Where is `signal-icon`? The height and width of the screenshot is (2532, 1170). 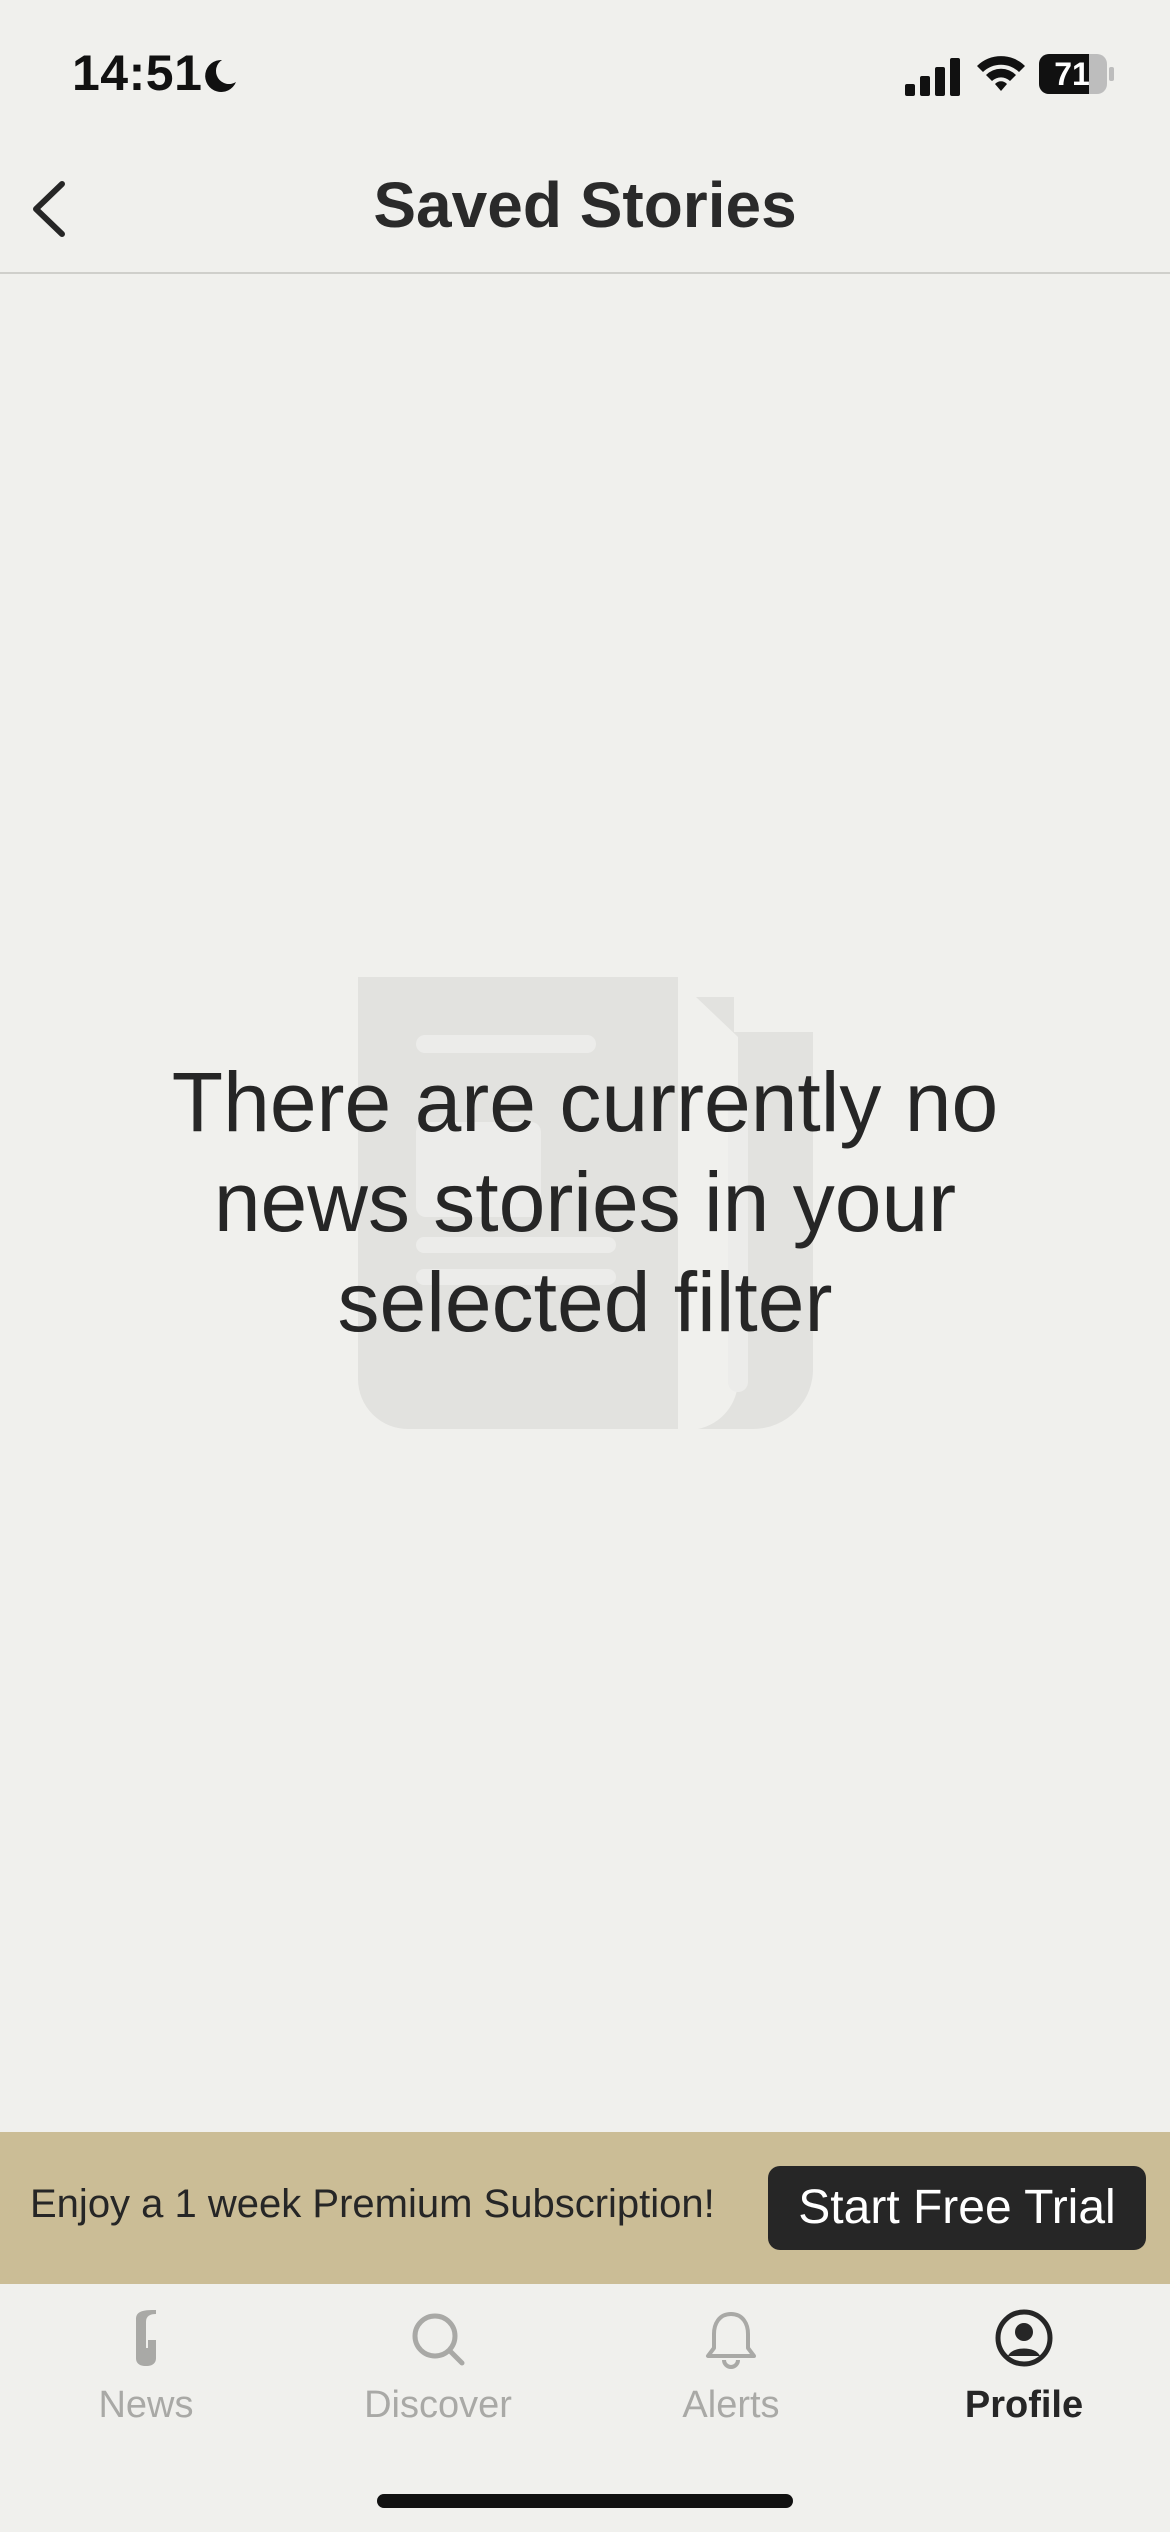 signal-icon is located at coordinates (932, 77).